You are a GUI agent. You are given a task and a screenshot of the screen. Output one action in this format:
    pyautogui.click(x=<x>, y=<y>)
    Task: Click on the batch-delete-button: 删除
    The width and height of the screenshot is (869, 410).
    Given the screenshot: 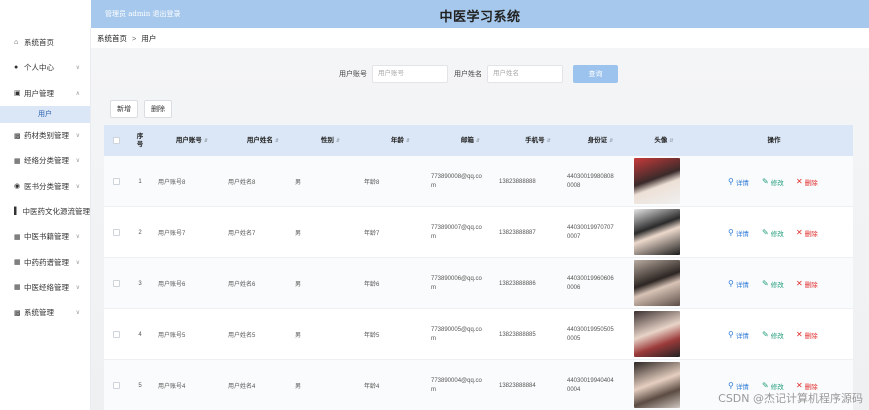 What is the action you would take?
    pyautogui.click(x=158, y=109)
    